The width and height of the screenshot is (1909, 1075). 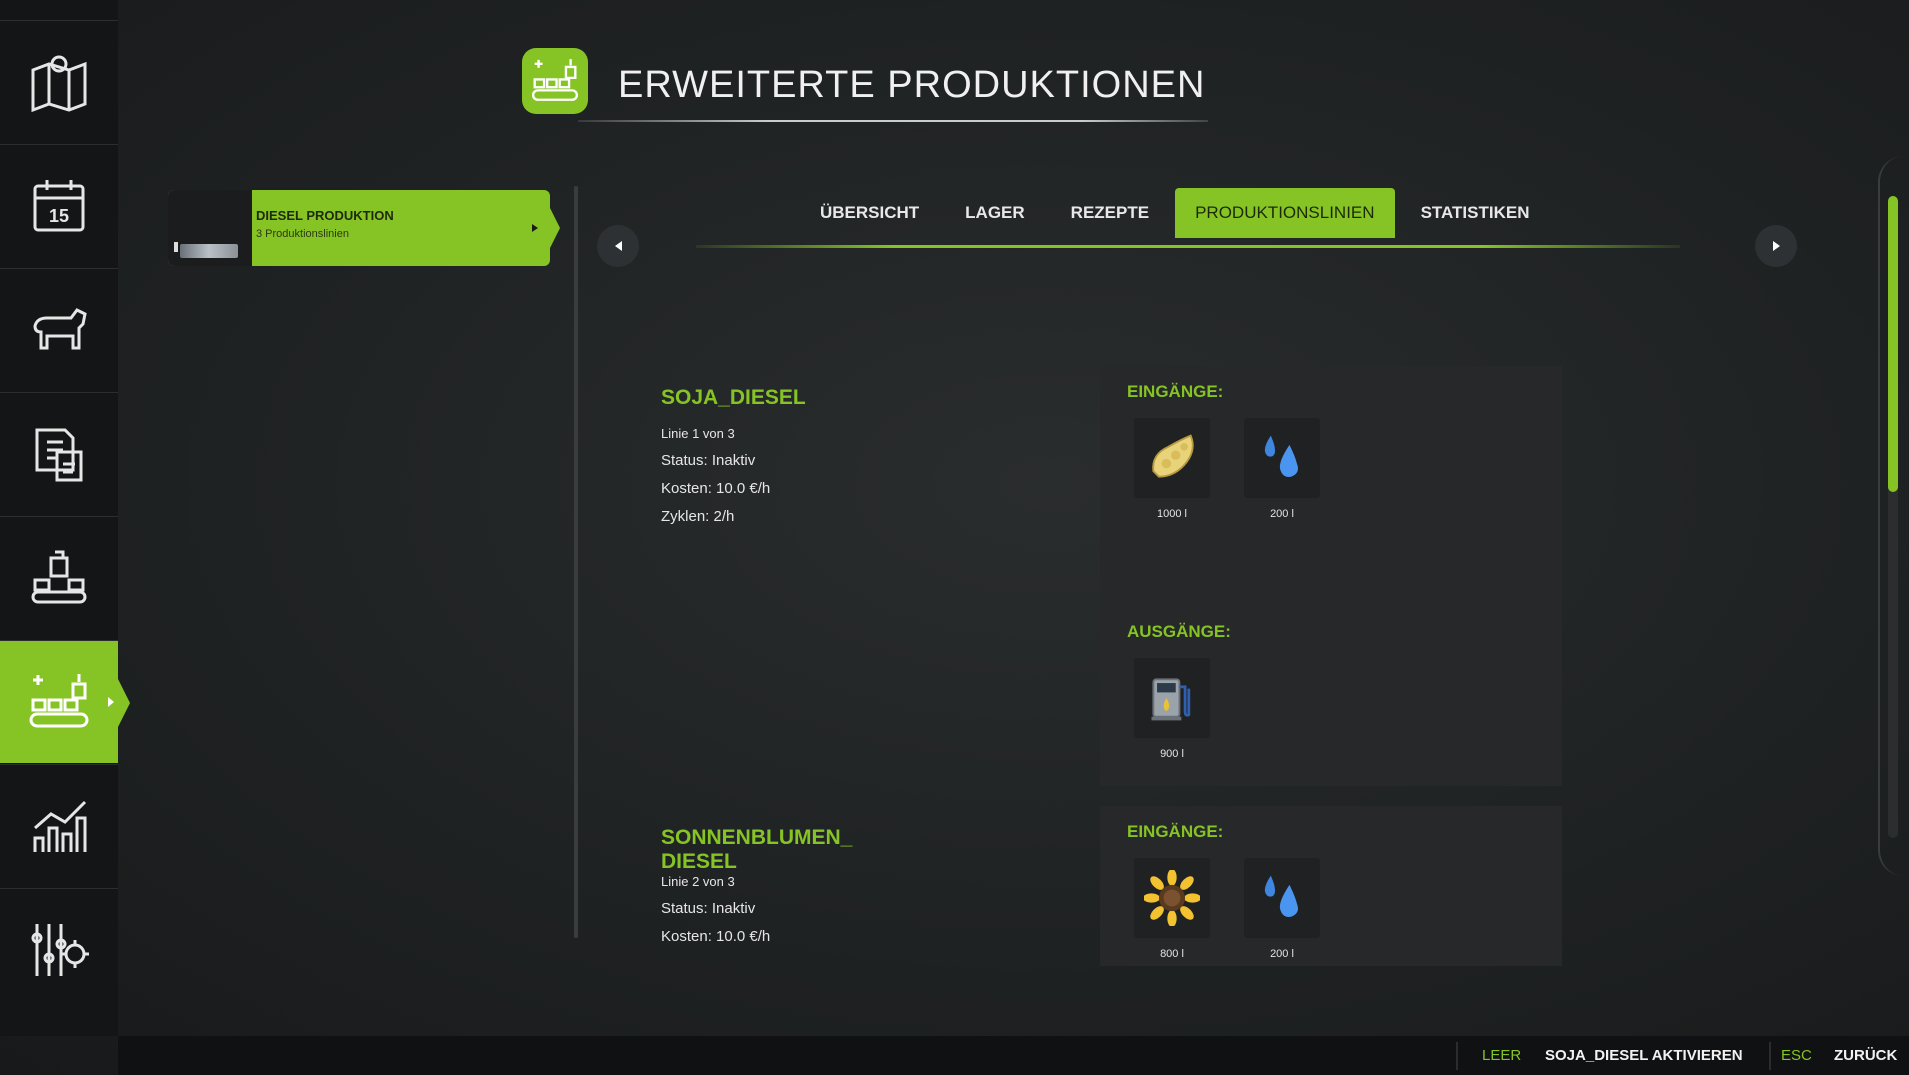 I want to click on extended-production-icon, so click(x=59, y=701).